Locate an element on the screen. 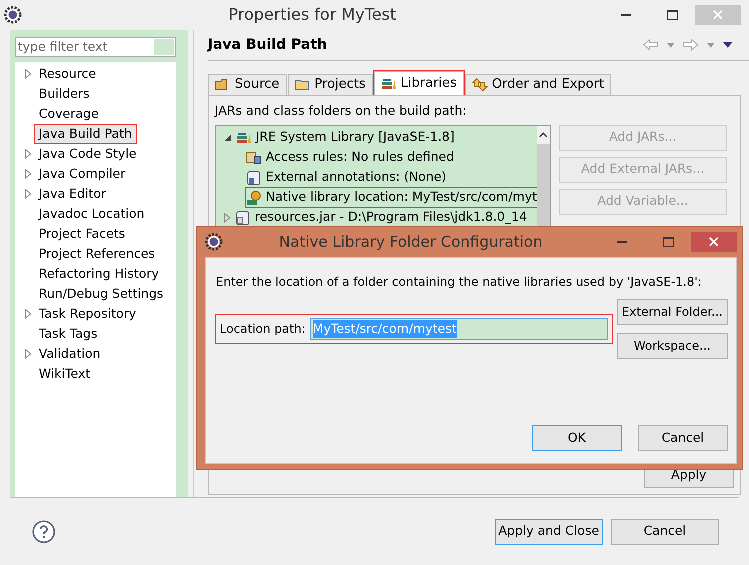  close-button is located at coordinates (714, 242).